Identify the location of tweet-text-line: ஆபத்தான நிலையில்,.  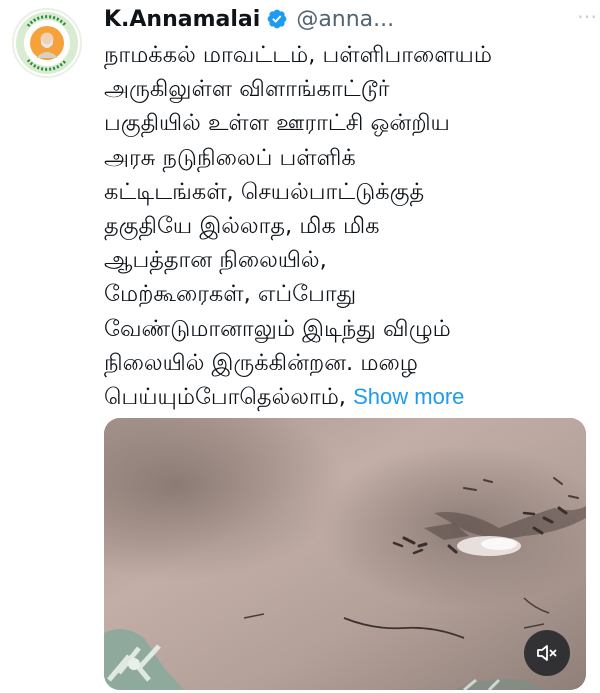
(215, 260).